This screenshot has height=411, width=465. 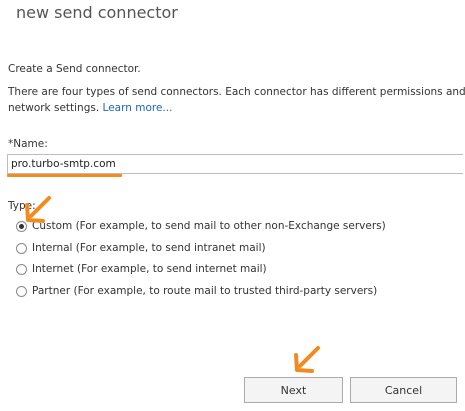 What do you see at coordinates (64, 175) in the screenshot?
I see `highlight-underline` at bounding box center [64, 175].